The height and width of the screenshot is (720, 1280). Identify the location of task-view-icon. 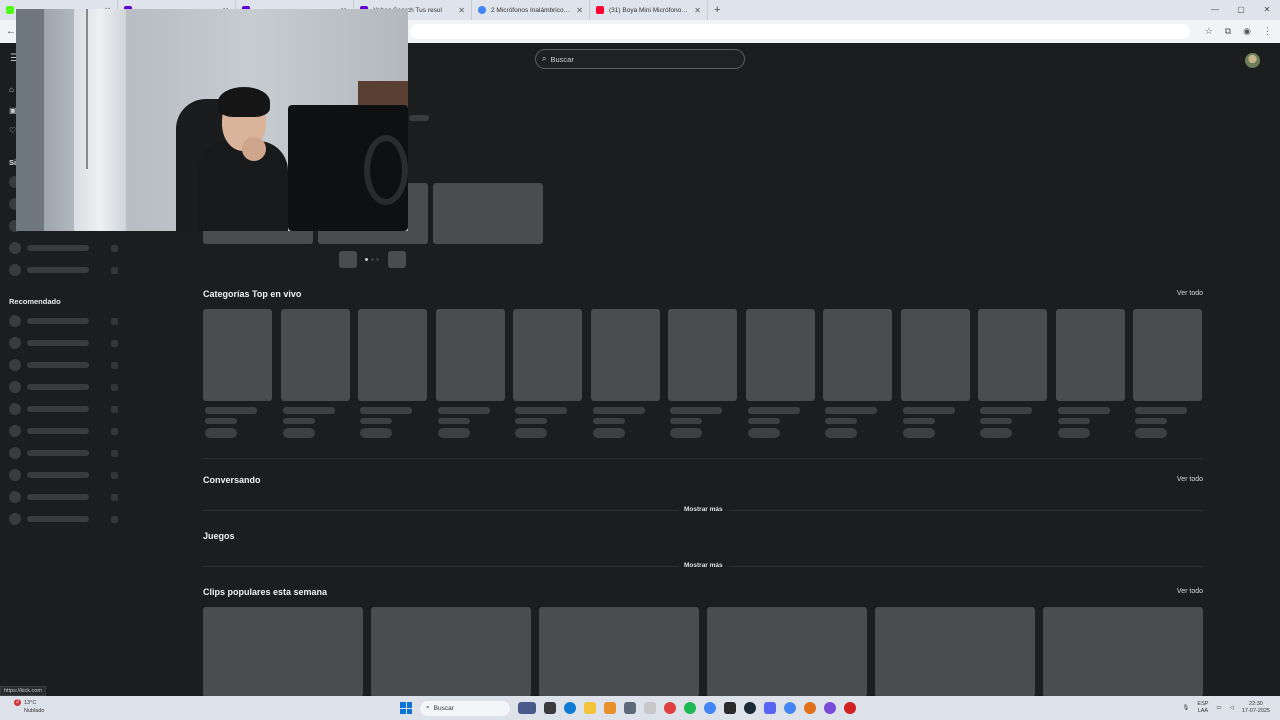
(550, 708).